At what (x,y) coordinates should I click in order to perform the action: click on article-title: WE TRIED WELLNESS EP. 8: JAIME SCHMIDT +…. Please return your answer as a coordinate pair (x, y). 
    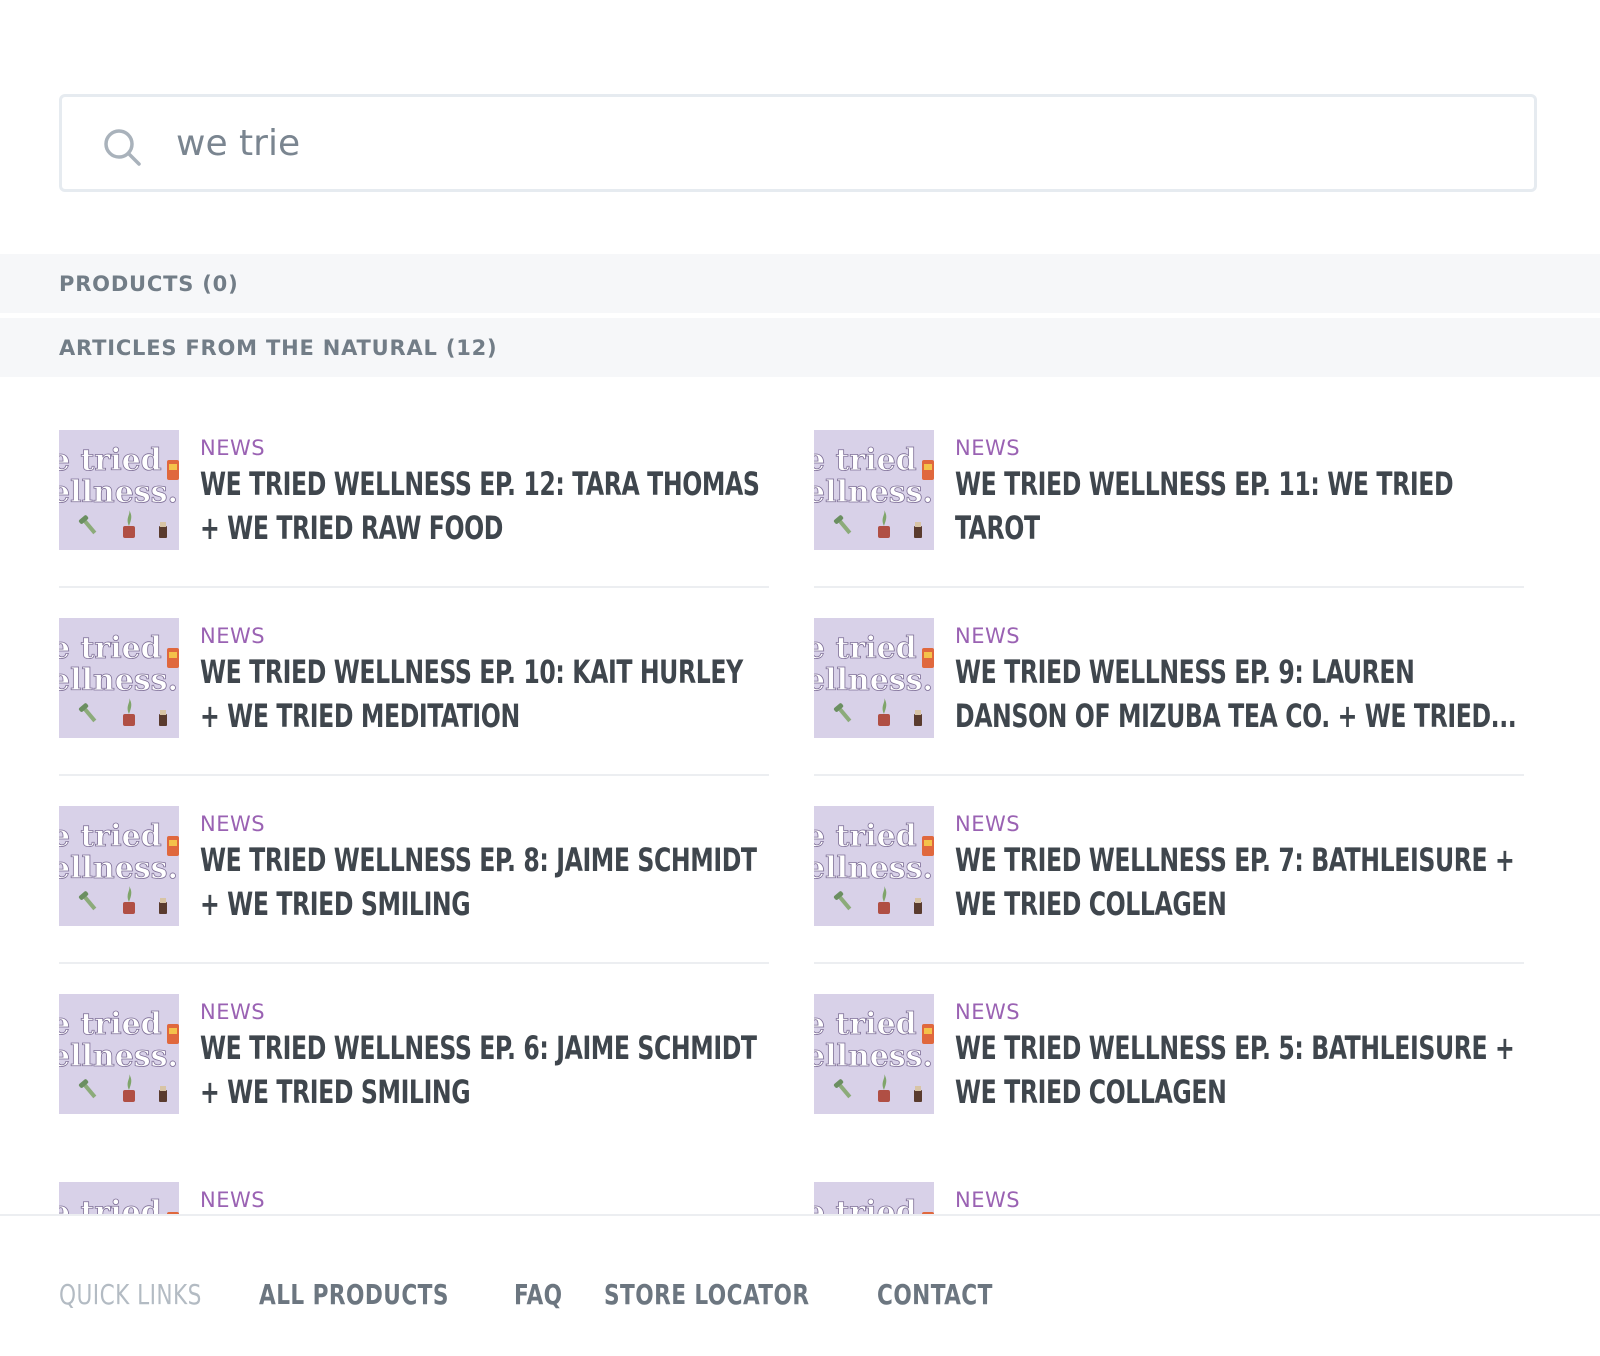
    Looking at the image, I should click on (484, 882).